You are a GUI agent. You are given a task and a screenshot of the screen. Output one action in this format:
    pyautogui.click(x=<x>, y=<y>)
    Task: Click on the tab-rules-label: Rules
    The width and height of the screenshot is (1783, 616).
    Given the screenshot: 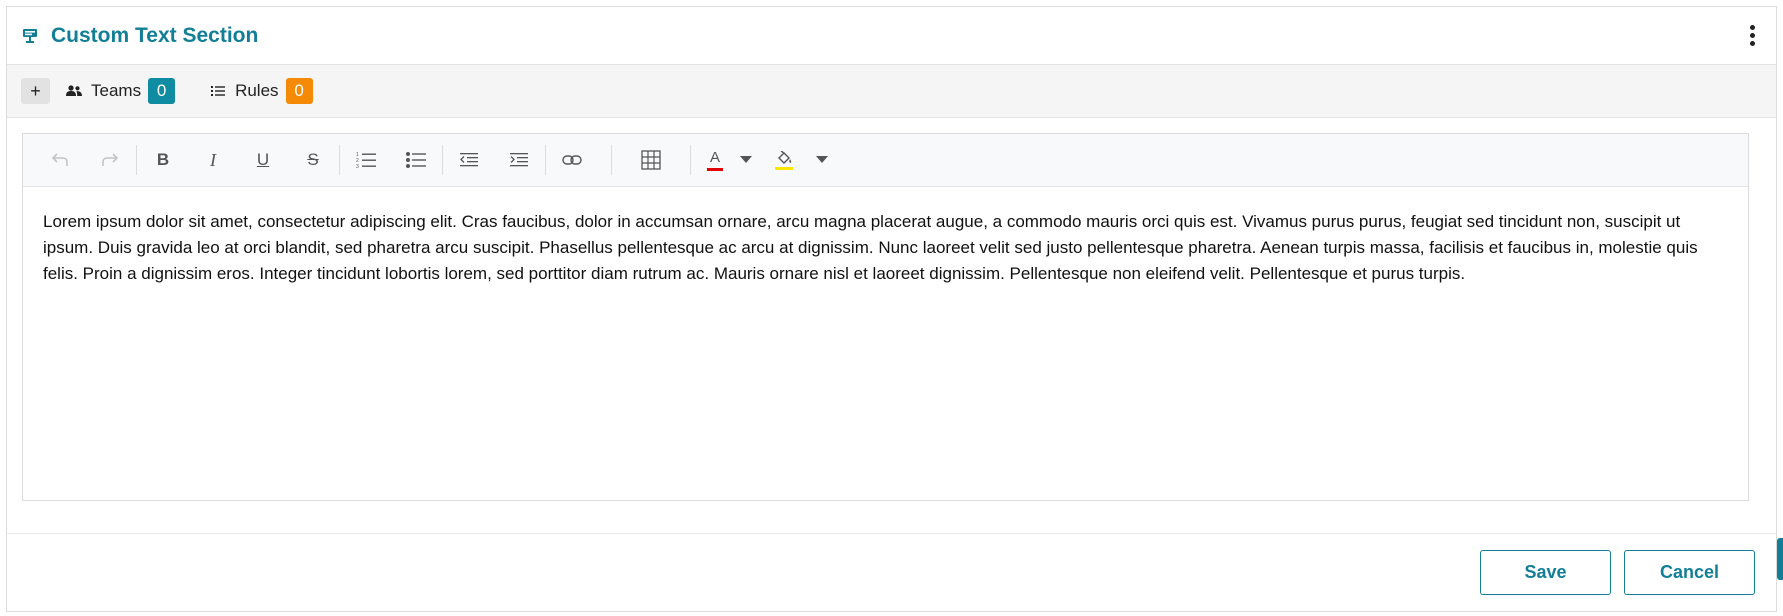 What is the action you would take?
    pyautogui.click(x=257, y=90)
    